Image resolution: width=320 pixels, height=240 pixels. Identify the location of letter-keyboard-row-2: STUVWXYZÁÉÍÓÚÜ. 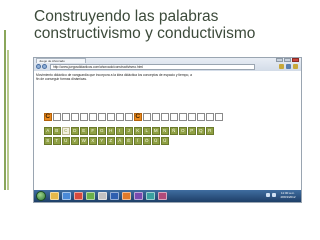
(106, 141).